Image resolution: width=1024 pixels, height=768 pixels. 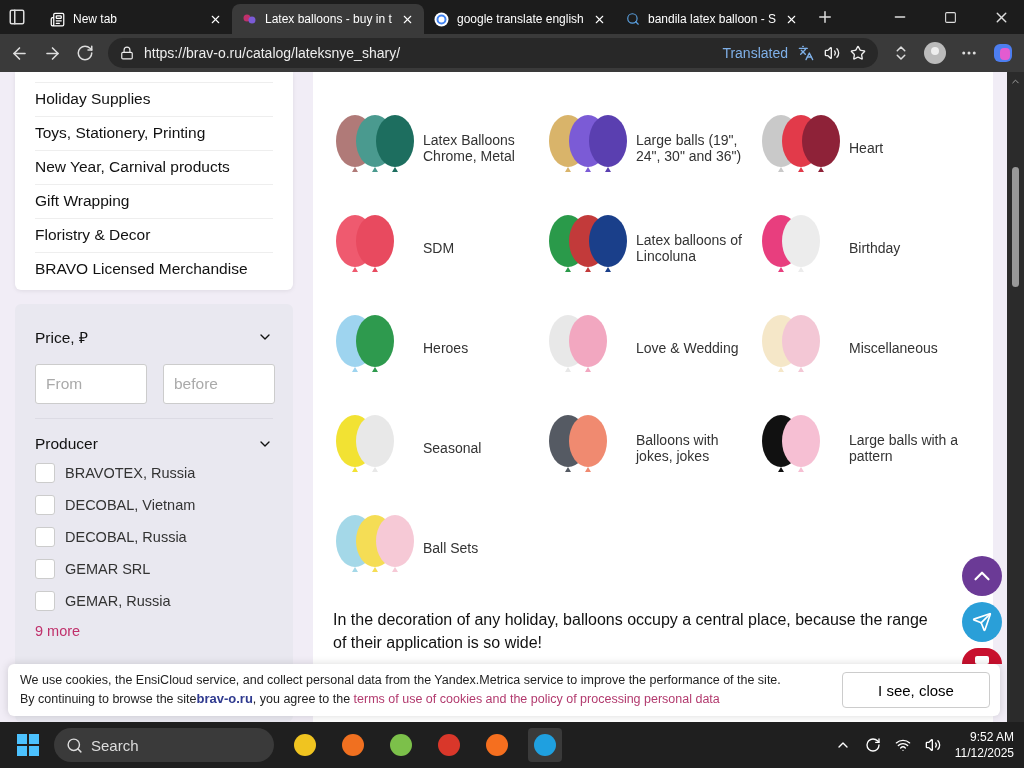 What do you see at coordinates (154, 99) in the screenshot?
I see `category-link: Holiday Supplies` at bounding box center [154, 99].